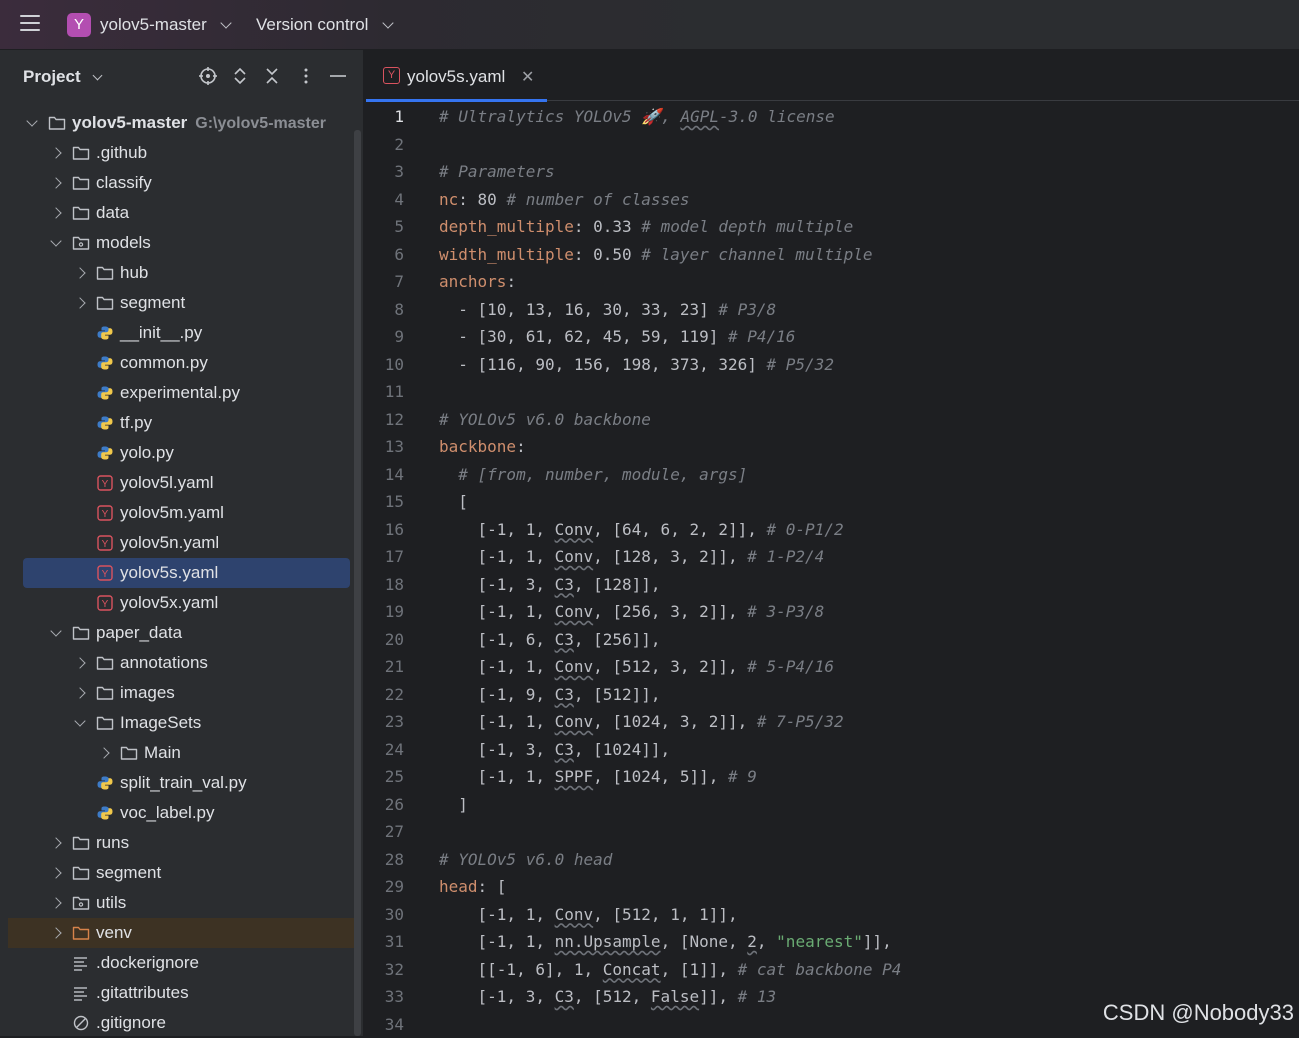 Image resolution: width=1299 pixels, height=1038 pixels. What do you see at coordinates (832, 502) in the screenshot?
I see `code-line: 15 [` at bounding box center [832, 502].